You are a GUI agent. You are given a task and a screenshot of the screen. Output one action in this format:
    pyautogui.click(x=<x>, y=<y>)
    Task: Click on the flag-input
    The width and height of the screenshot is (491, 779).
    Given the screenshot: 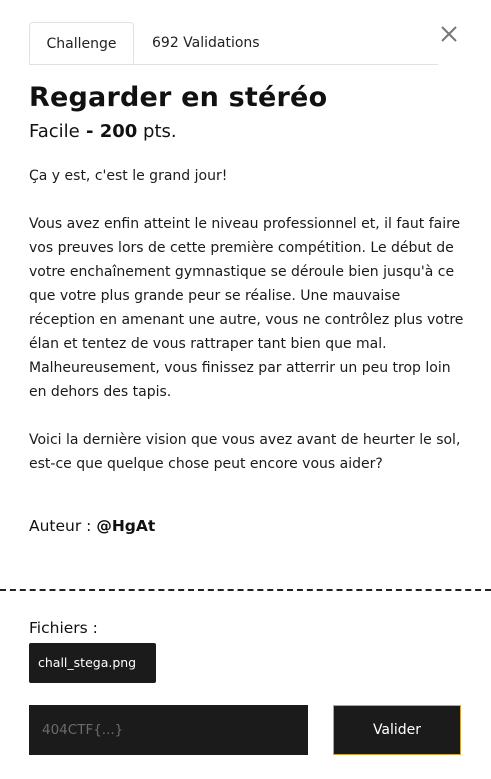 What is the action you would take?
    pyautogui.click(x=168, y=730)
    